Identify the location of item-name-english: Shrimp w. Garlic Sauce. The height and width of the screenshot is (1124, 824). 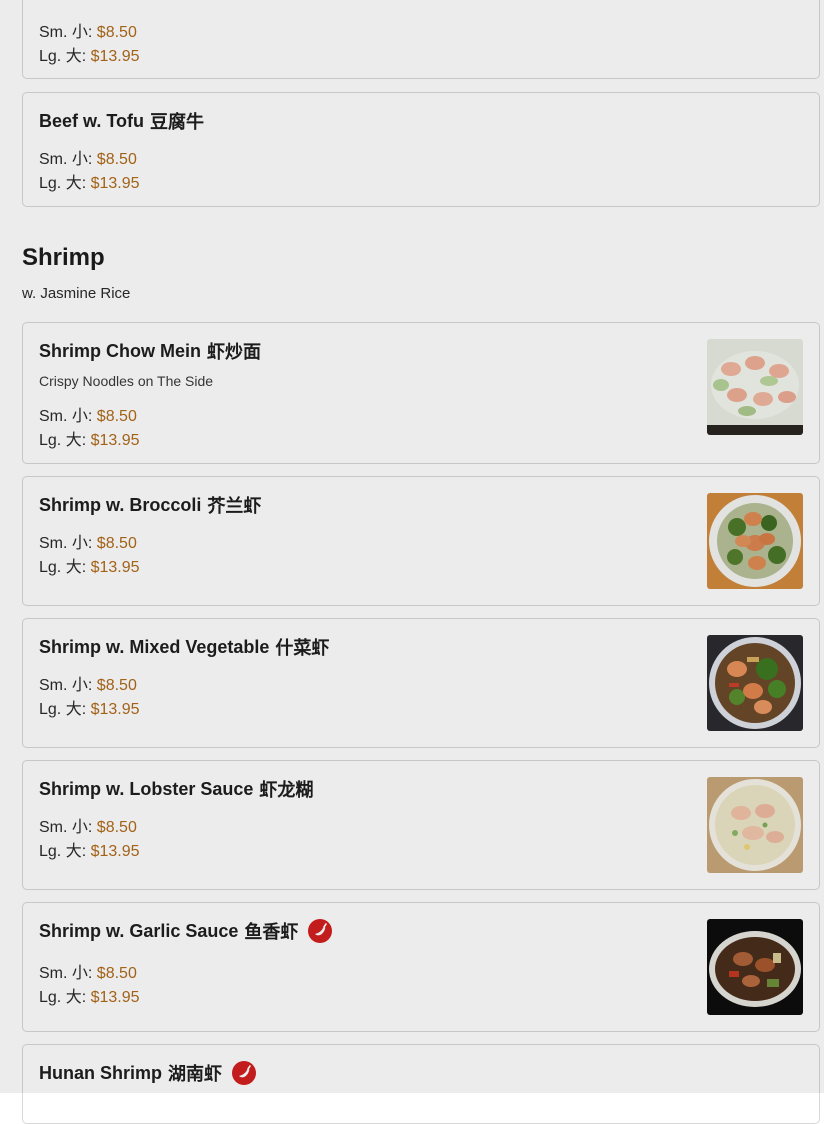
(139, 930).